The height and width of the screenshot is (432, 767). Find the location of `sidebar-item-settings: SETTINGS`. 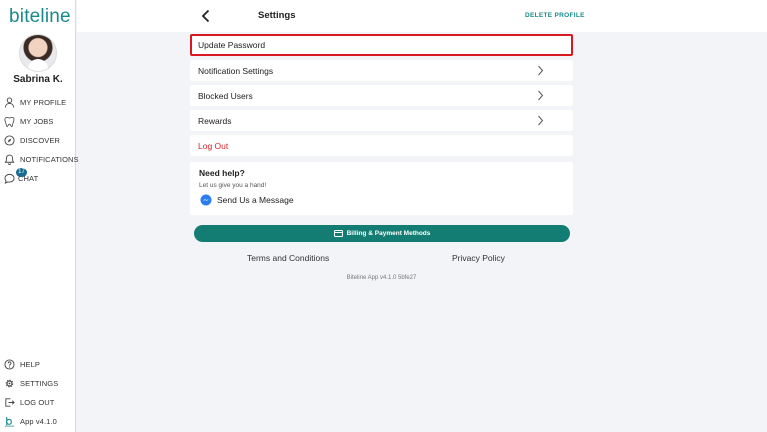

sidebar-item-settings: SETTINGS is located at coordinates (31, 383).